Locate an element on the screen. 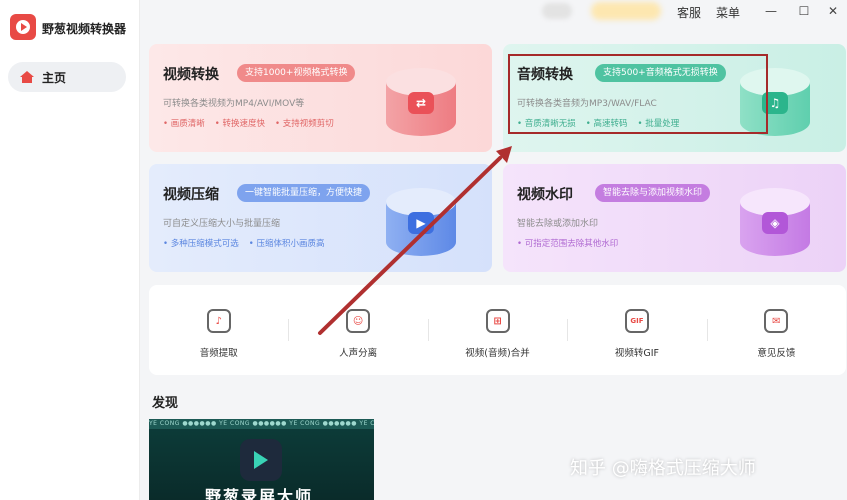 Image resolution: width=847 pixels, height=500 pixels. video-watermark-icon: ◈ is located at coordinates (775, 220).